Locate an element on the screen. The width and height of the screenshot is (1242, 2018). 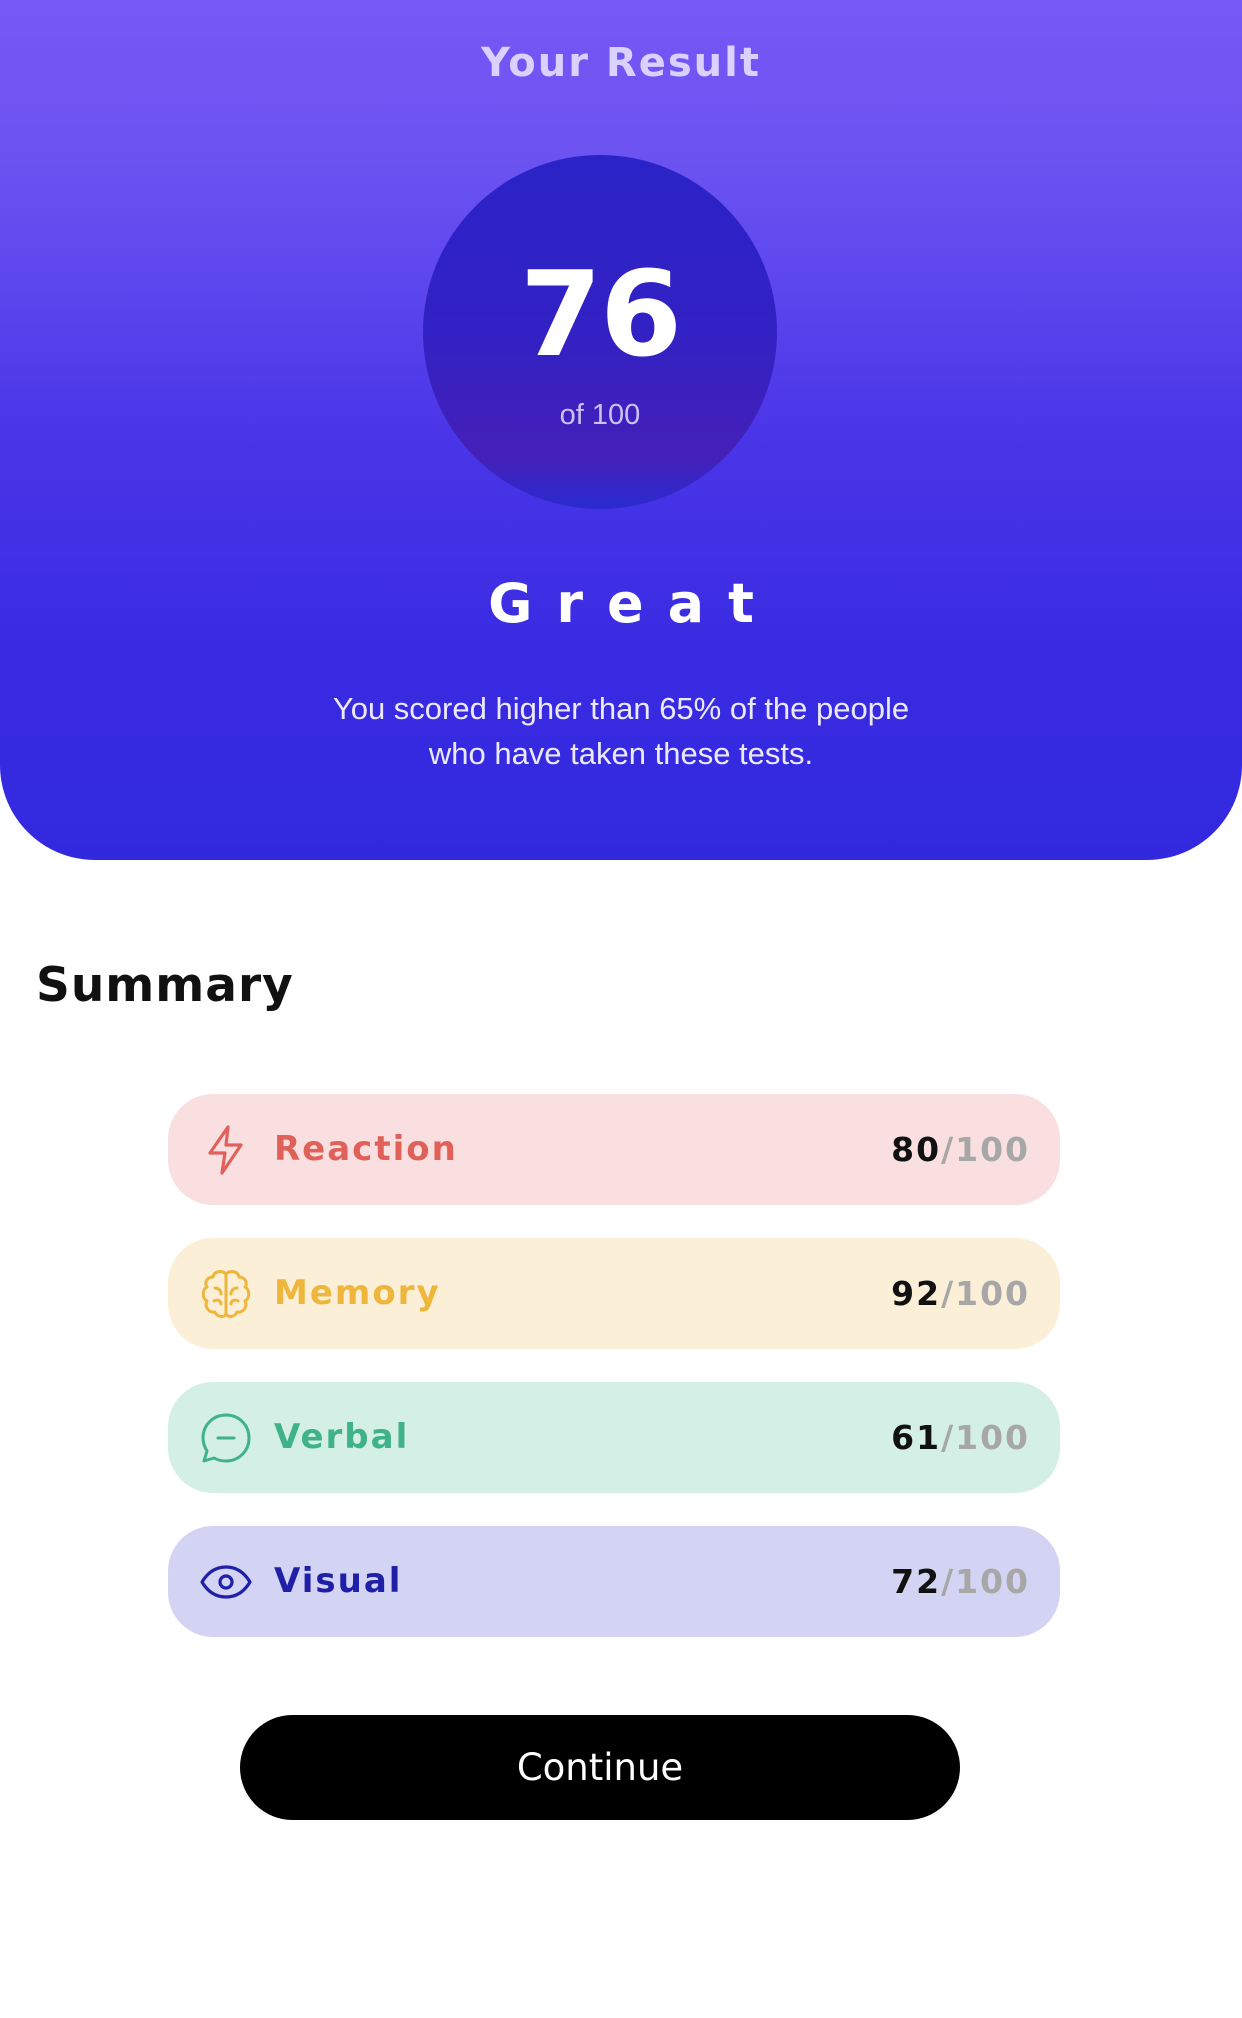
summary-label: Verbal is located at coordinates (342, 1437).